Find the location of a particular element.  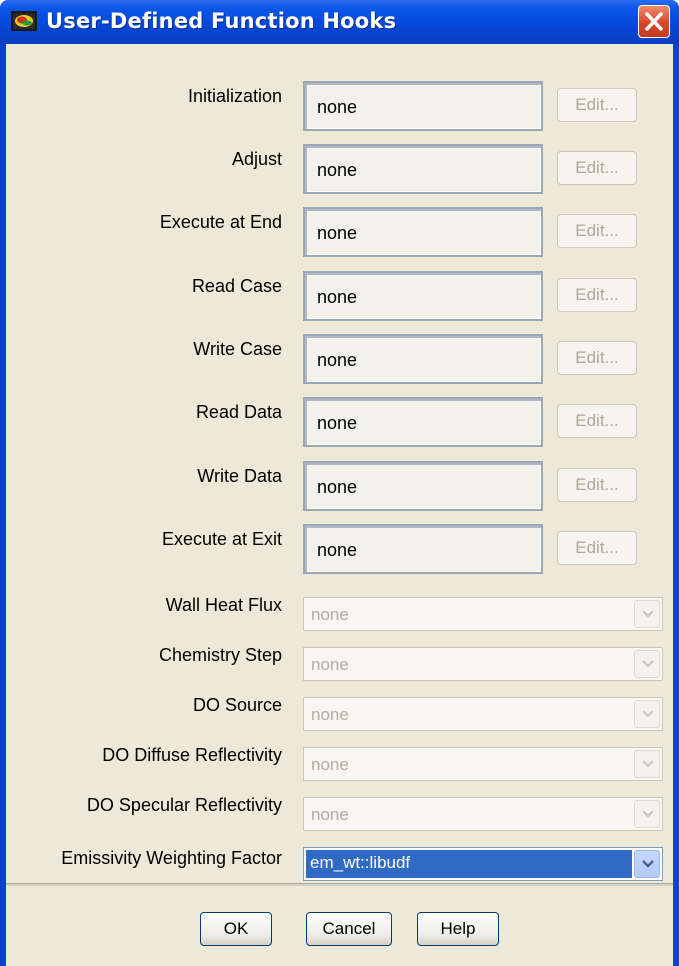

adjust-field: none is located at coordinates (423, 169).